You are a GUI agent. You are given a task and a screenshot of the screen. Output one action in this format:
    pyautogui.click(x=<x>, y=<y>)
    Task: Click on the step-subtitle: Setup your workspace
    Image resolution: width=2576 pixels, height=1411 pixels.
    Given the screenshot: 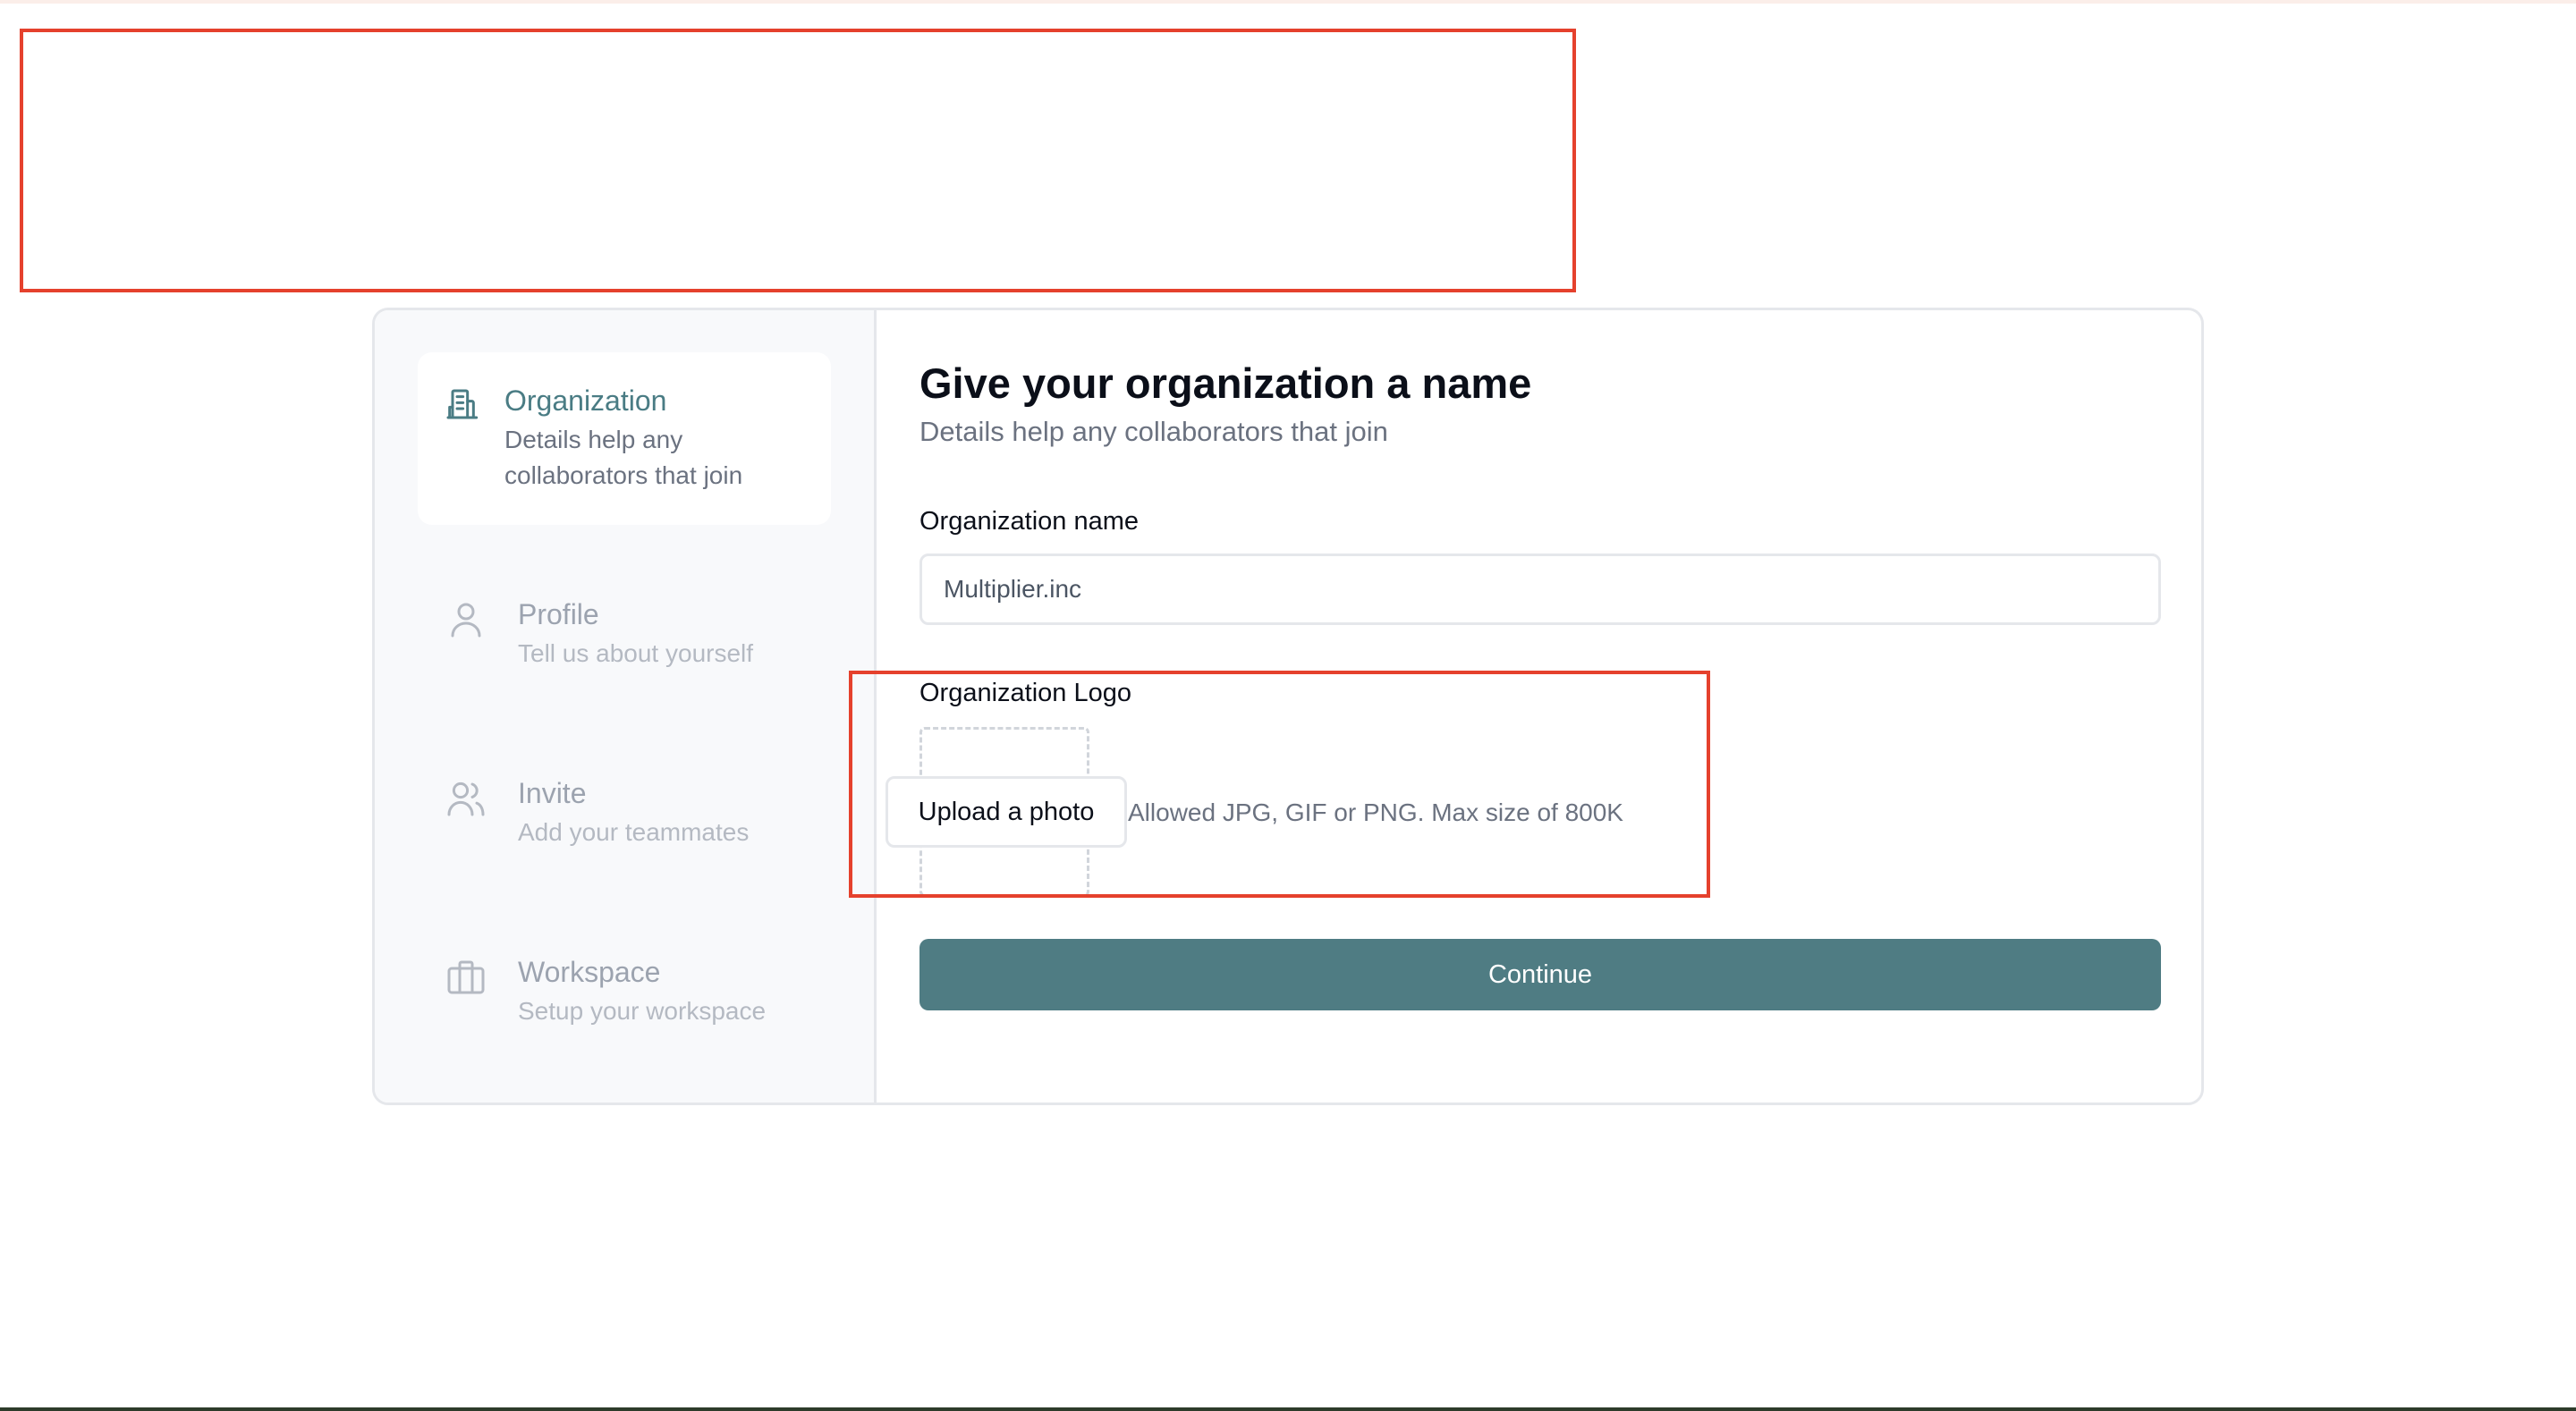 What is the action you would take?
    pyautogui.click(x=642, y=1011)
    